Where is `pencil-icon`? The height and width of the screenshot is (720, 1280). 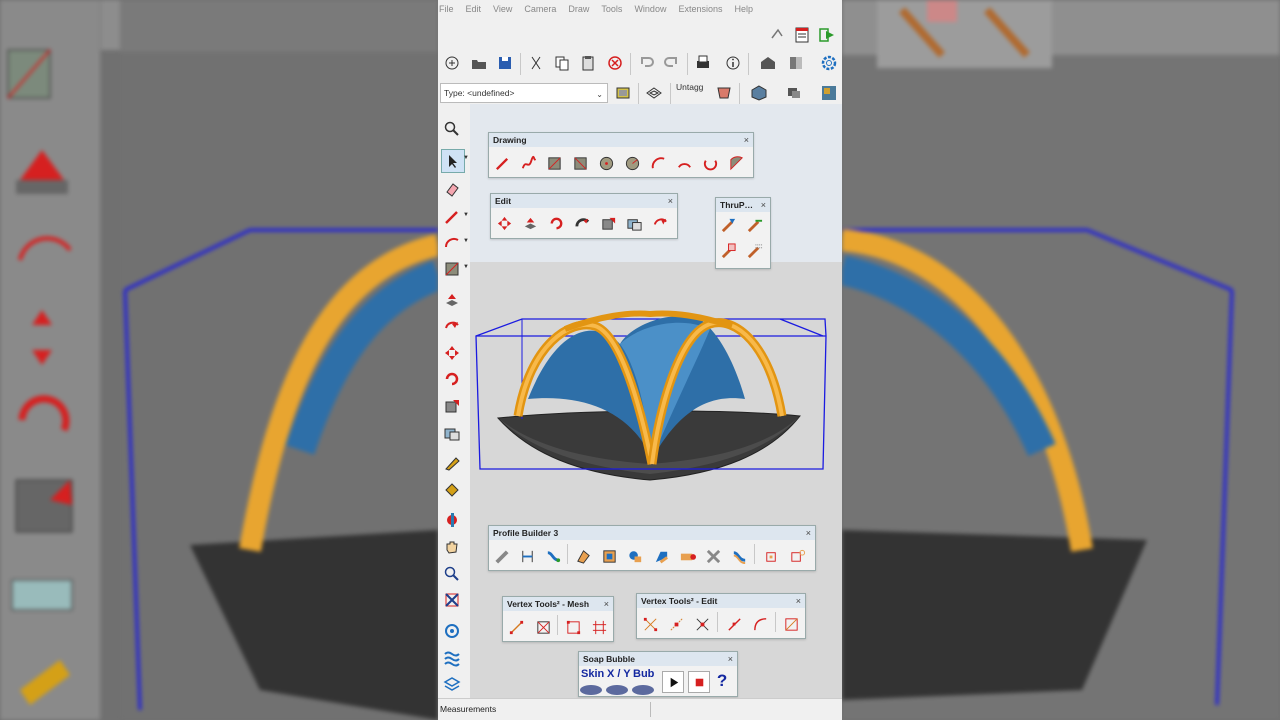 pencil-icon is located at coordinates (502, 163).